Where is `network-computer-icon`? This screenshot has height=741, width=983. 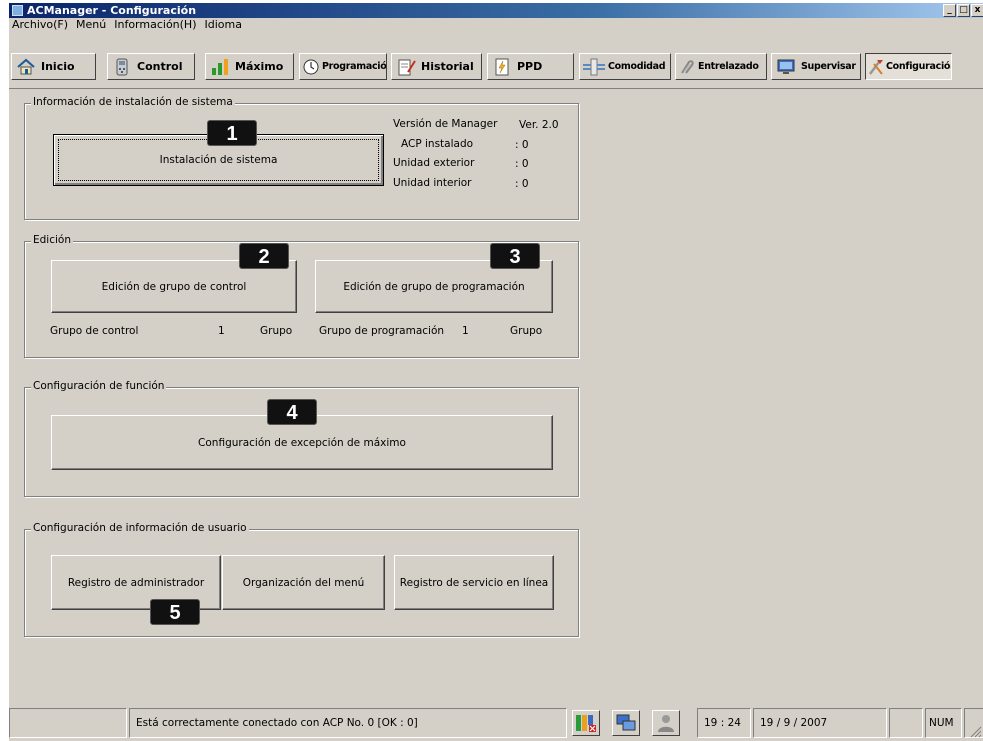
network-computer-icon is located at coordinates (626, 723).